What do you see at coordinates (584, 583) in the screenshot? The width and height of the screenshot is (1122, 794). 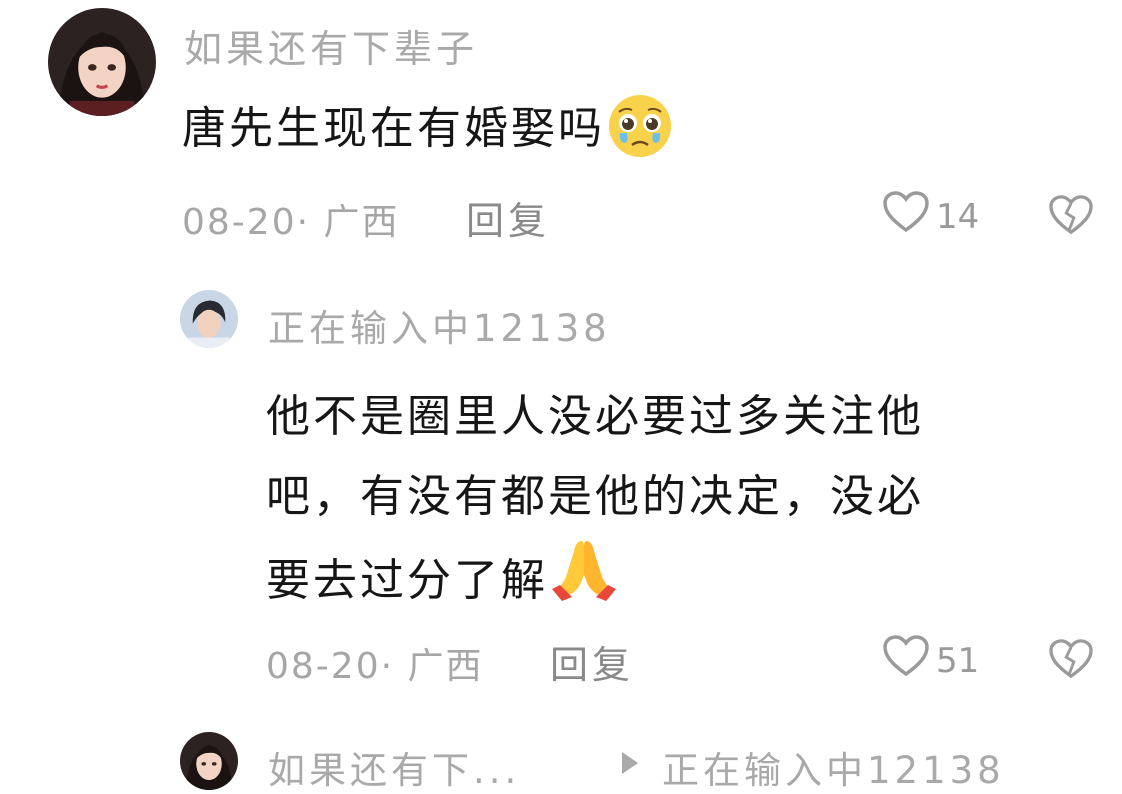 I see `folded-hands-icon` at bounding box center [584, 583].